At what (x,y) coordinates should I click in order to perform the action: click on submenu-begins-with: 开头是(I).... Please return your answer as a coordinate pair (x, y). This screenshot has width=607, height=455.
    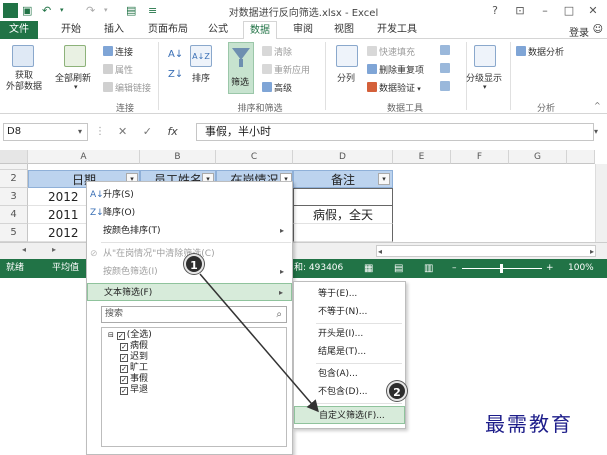
    Looking at the image, I should click on (349, 334).